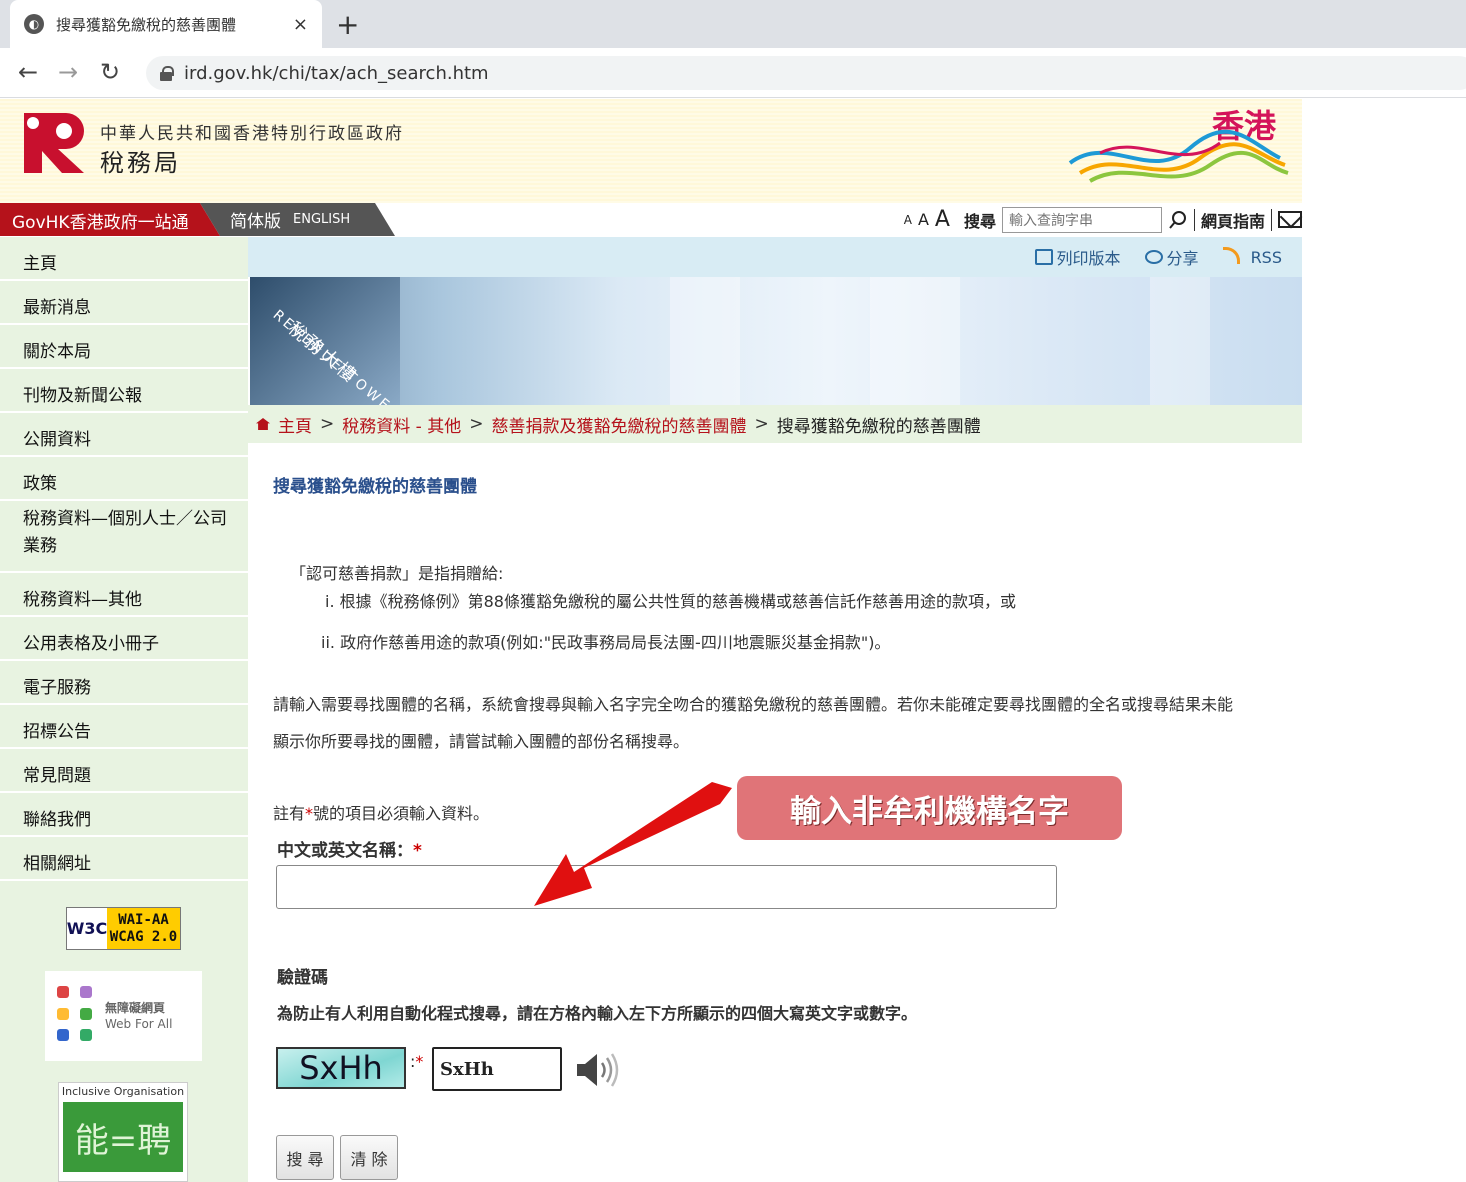 The height and width of the screenshot is (1182, 1466). What do you see at coordinates (255, 219) in the screenshot?
I see `lang-simplified-link: 简体版` at bounding box center [255, 219].